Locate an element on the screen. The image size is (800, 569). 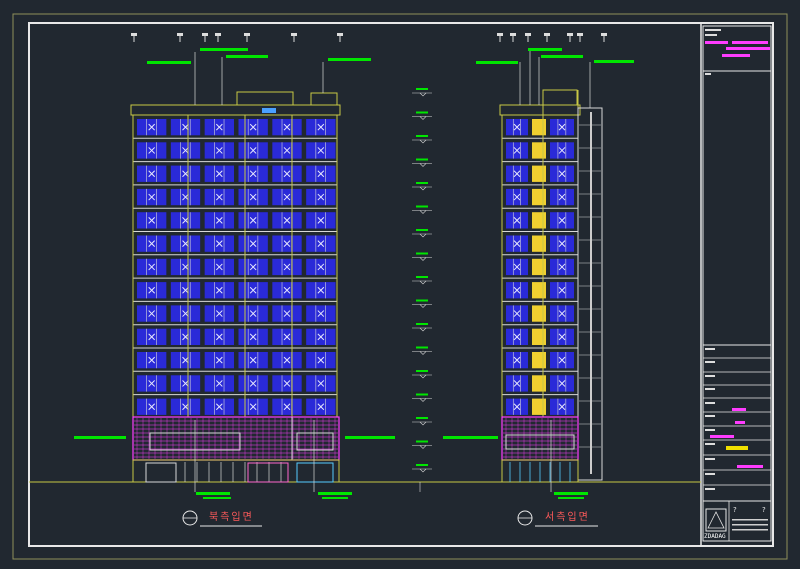
title-block-logo-text: ZDADAG is located at coordinates (715, 536).